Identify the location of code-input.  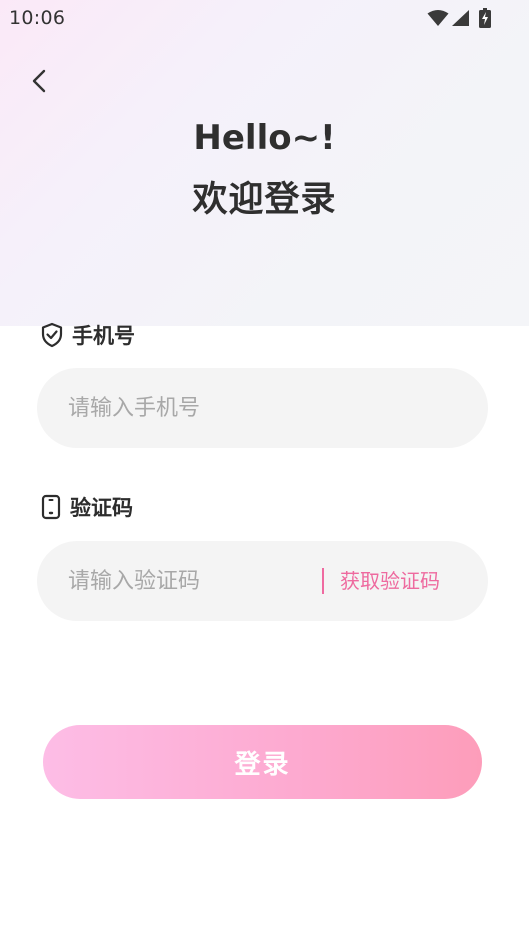
(193, 581).